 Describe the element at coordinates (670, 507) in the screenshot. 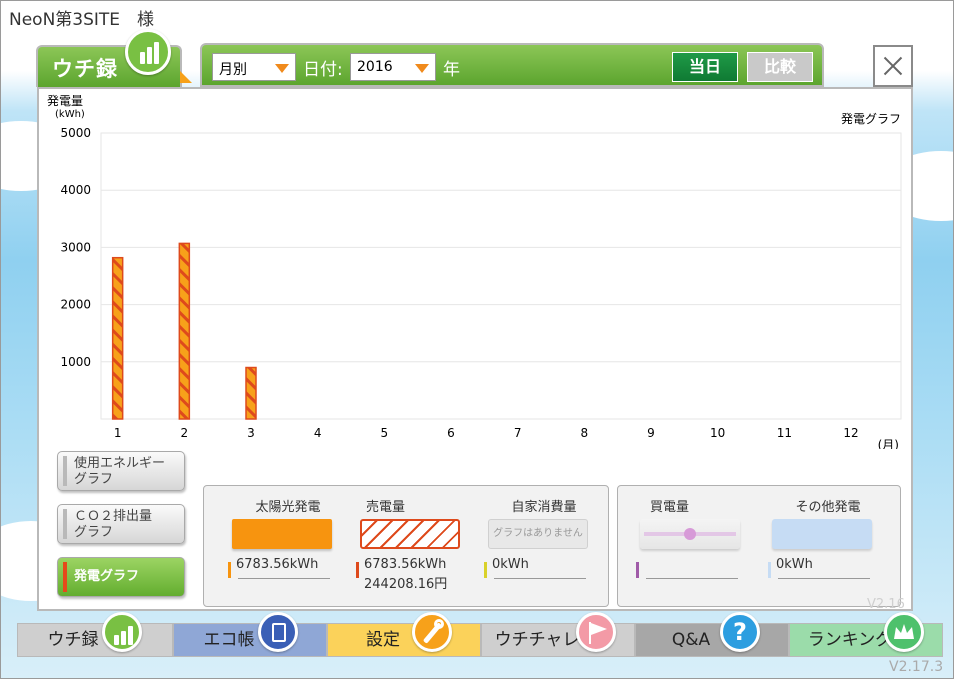

I see `legend-buy-title: 買電量` at that location.